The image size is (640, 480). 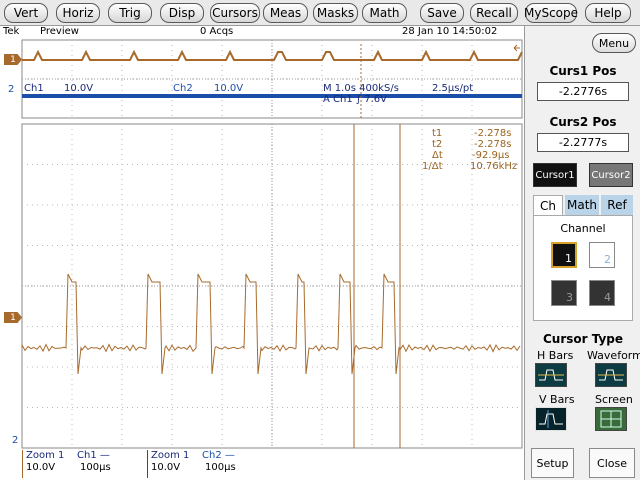 I want to click on brand-label: Tek, so click(x=11, y=31).